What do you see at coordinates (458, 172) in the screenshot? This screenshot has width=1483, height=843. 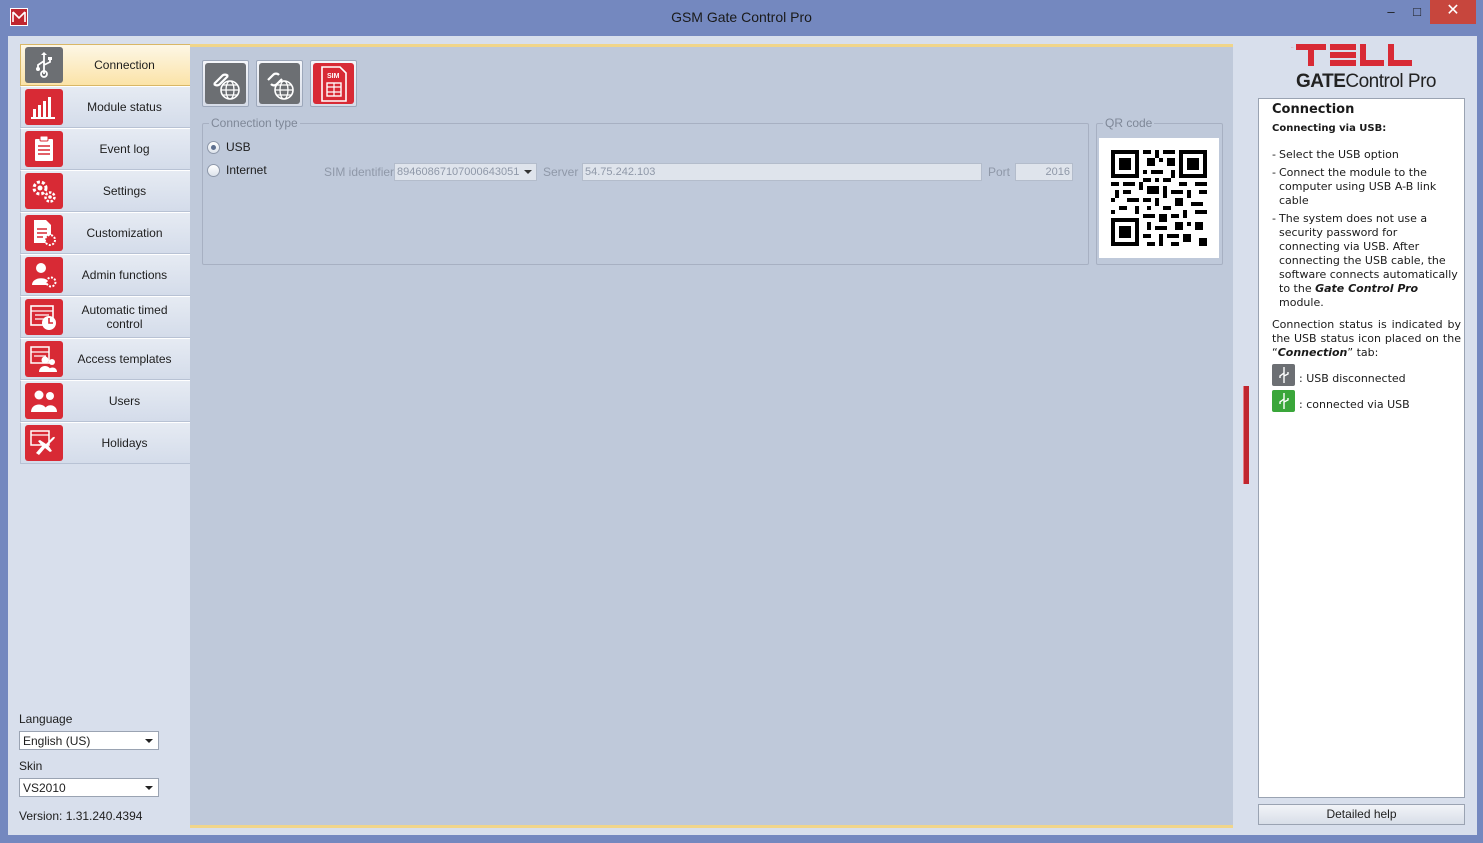 I see `sim-identifier-value: 89460867107000643051` at bounding box center [458, 172].